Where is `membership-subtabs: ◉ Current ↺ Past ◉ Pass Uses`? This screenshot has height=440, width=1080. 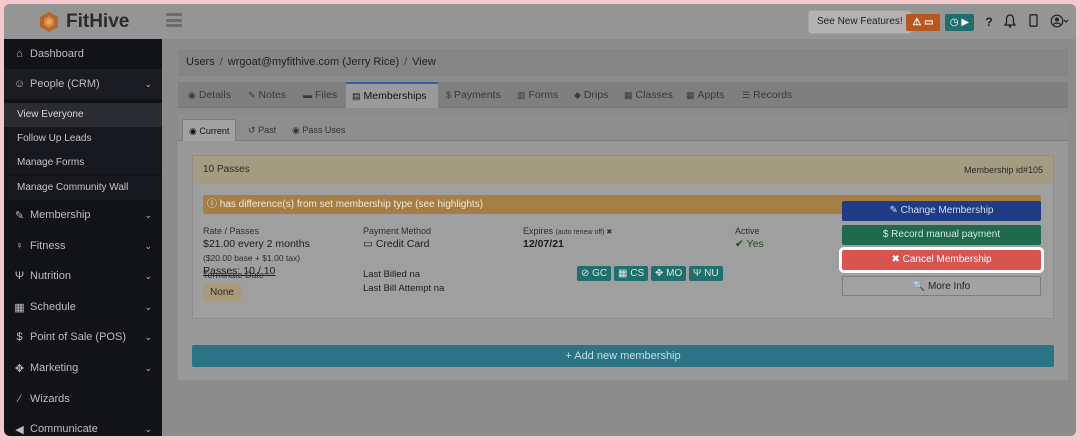
membership-subtabs: ◉ Current ↺ Past ◉ Pass Uses is located at coordinates (623, 128).